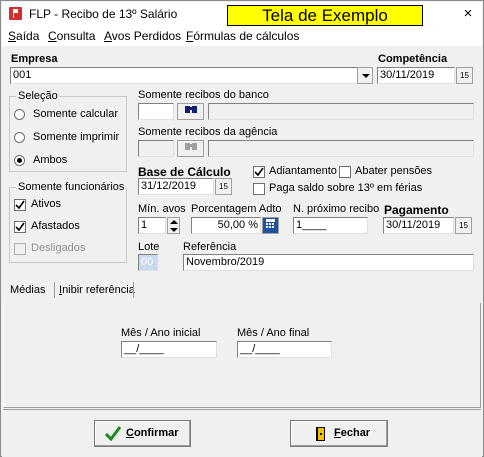 The image size is (484, 457). Describe the element at coordinates (76, 137) in the screenshot. I see `radio-somente-imprimir-label: Somente imprimir` at that location.